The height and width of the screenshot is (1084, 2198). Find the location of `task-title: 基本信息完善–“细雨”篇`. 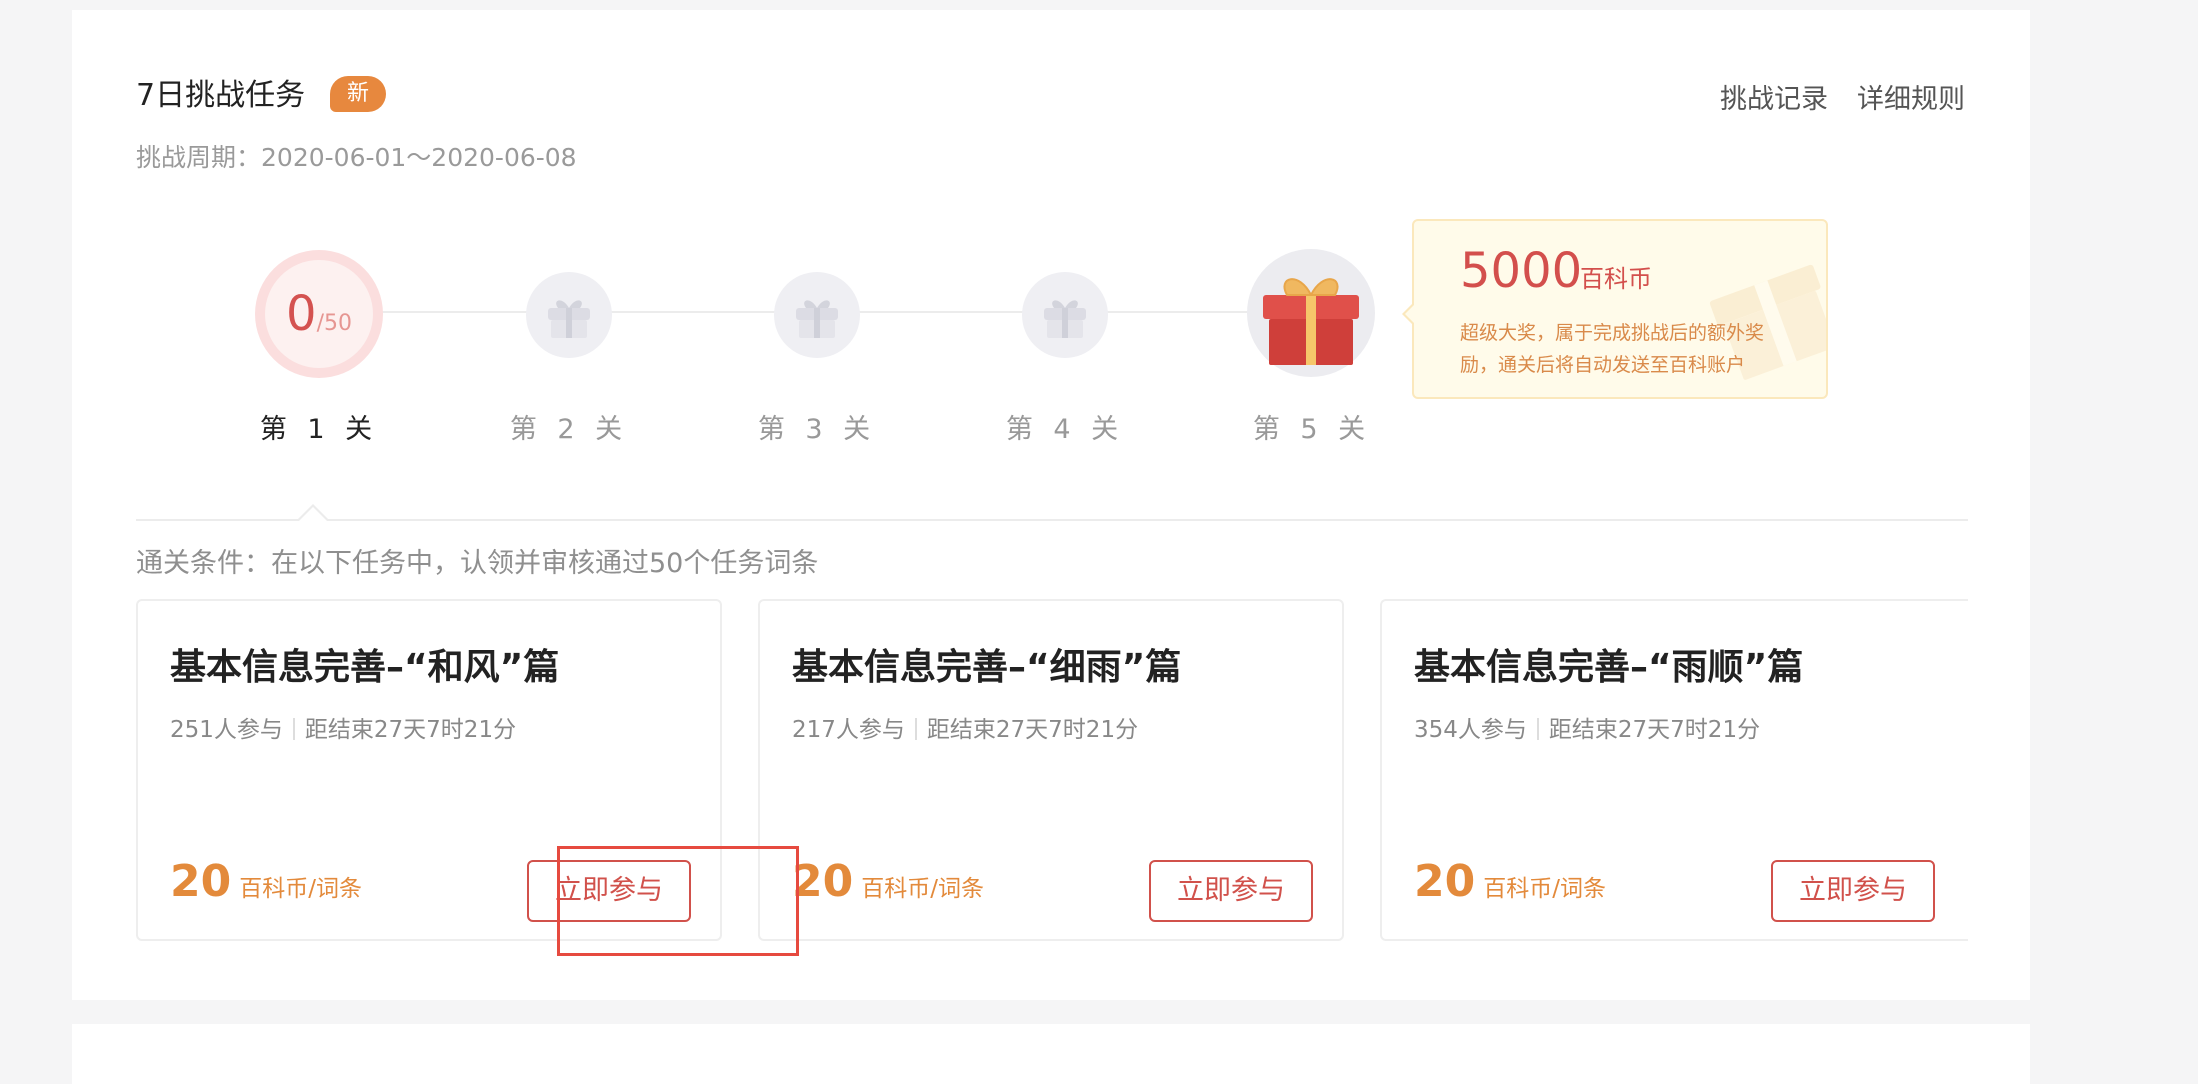

task-title: 基本信息完善–“细雨”篇 is located at coordinates (987, 667).